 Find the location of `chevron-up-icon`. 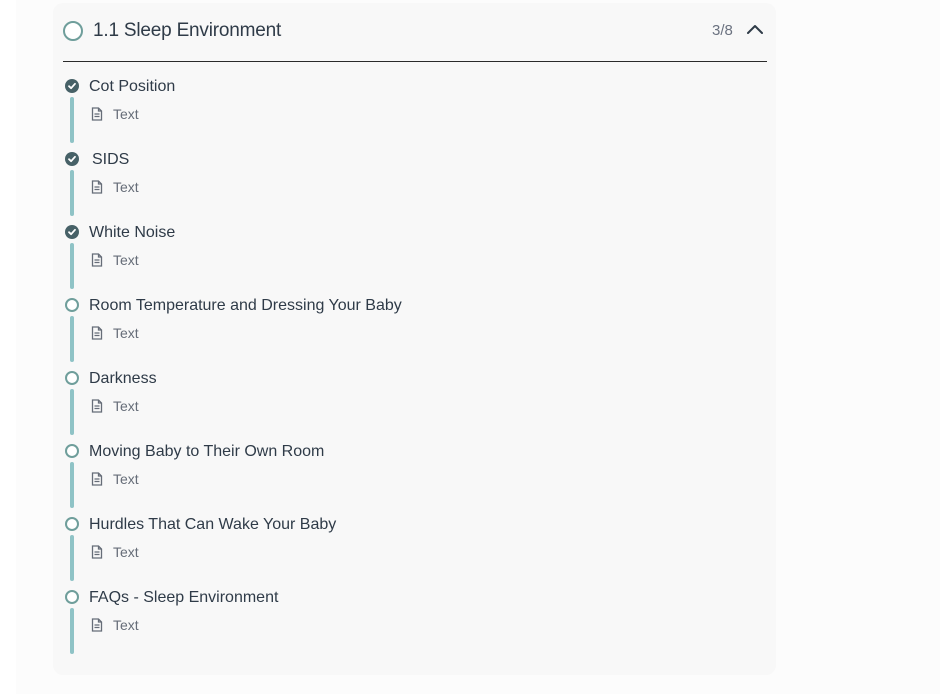

chevron-up-icon is located at coordinates (755, 30).